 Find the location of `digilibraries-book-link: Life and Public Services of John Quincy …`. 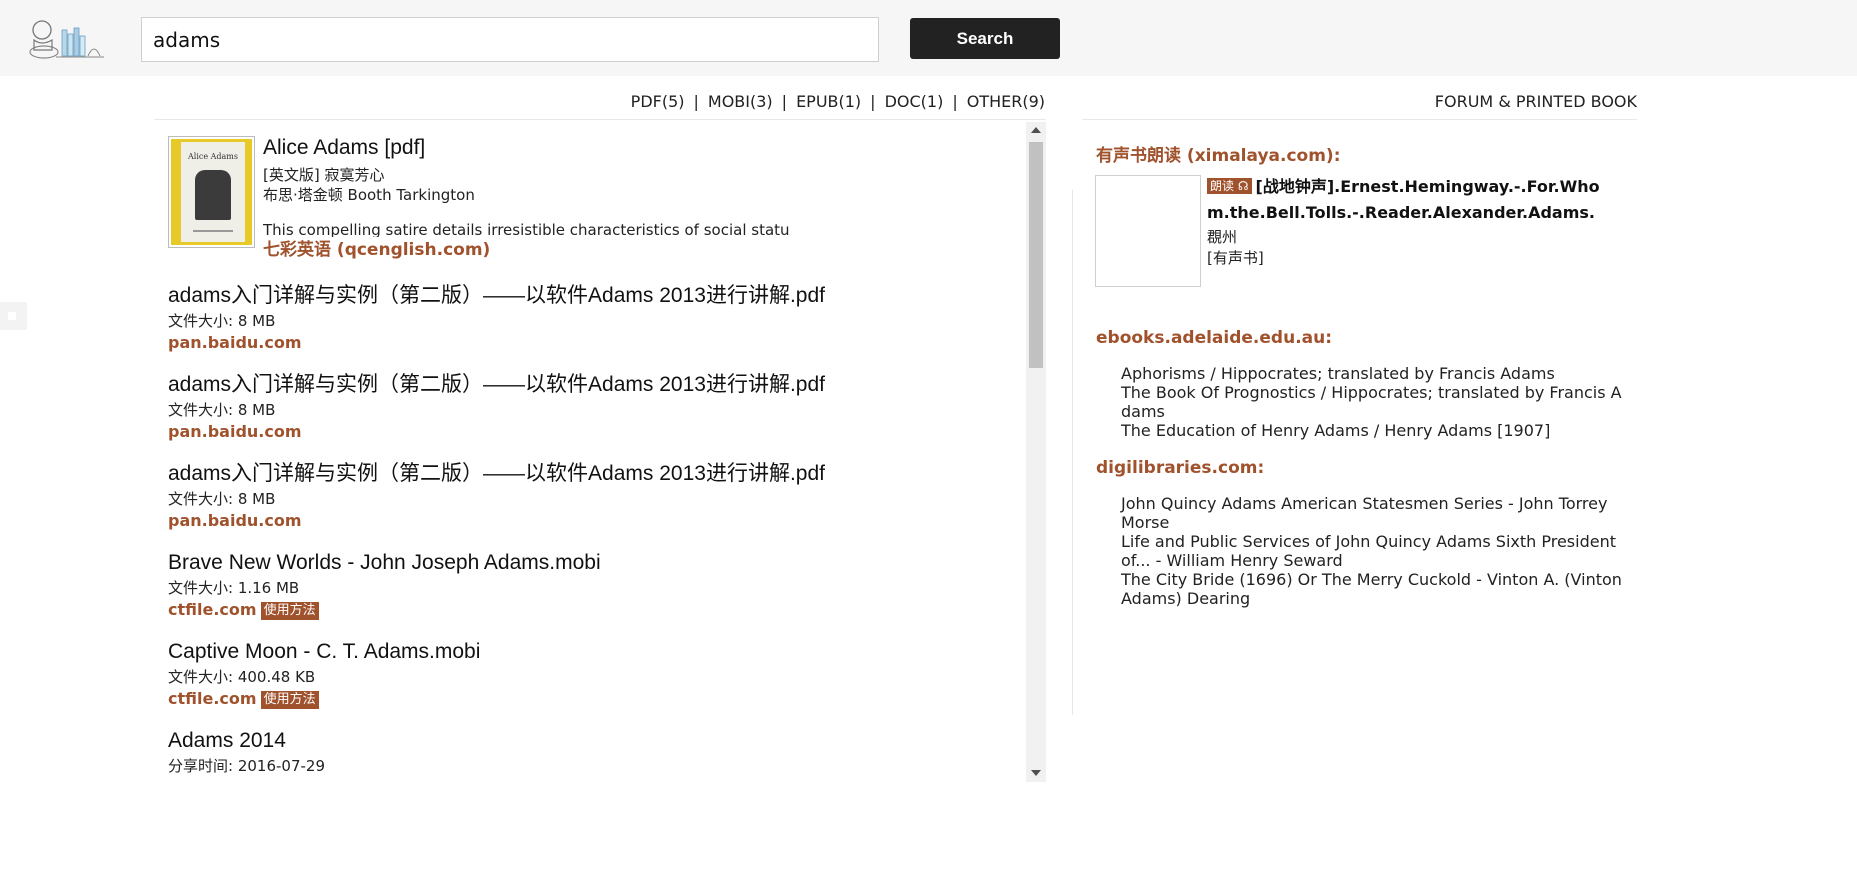

digilibraries-book-link: Life and Public Services of John Quincy … is located at coordinates (1373, 551).